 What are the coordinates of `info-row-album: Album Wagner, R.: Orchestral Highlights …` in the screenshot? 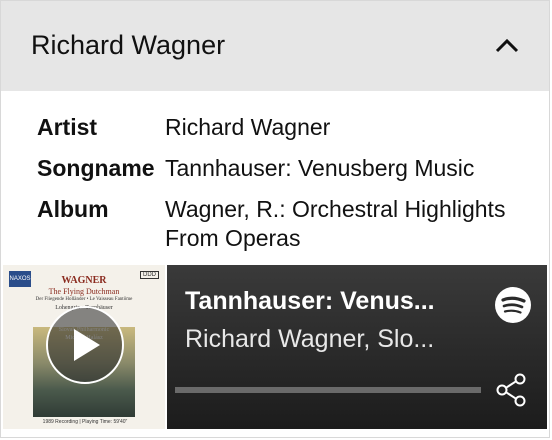 It's located at (287, 223).